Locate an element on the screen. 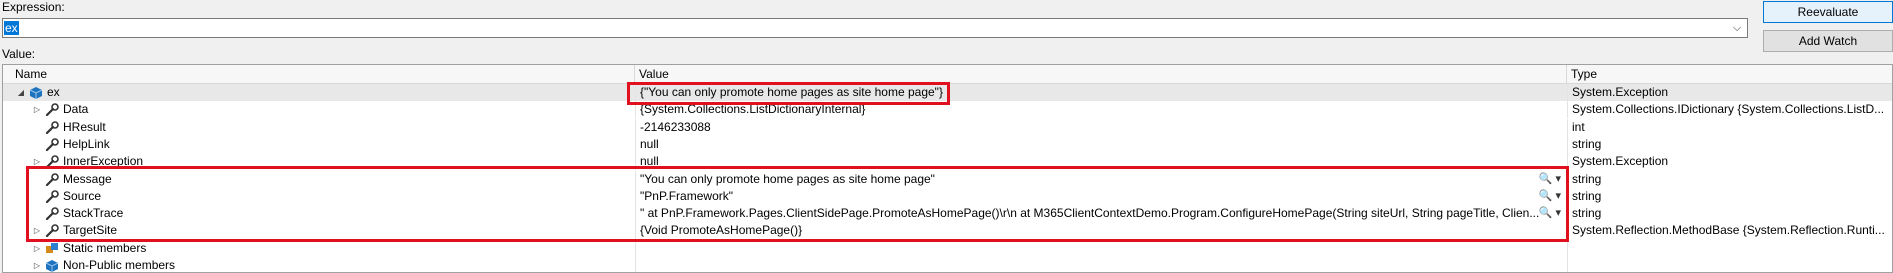 The width and height of the screenshot is (1893, 273). row-value: -2146233088 is located at coordinates (675, 126).